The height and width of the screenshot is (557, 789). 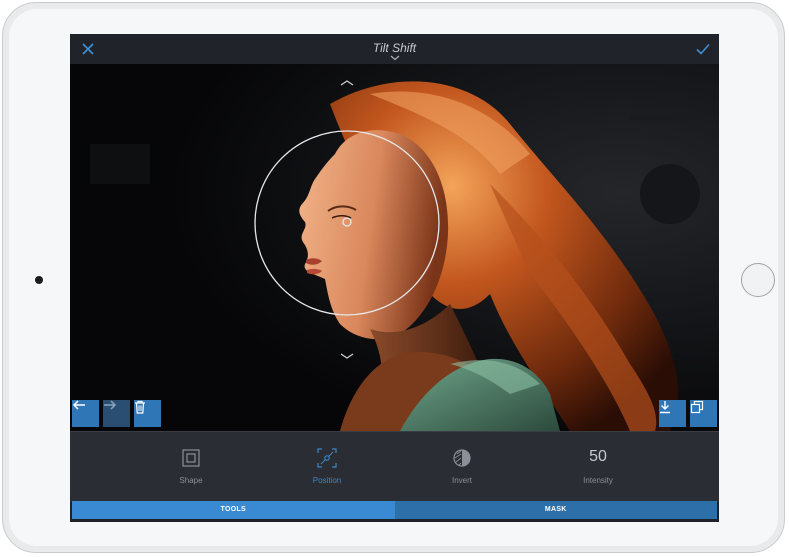 I want to click on download-icon, so click(x=665, y=407).